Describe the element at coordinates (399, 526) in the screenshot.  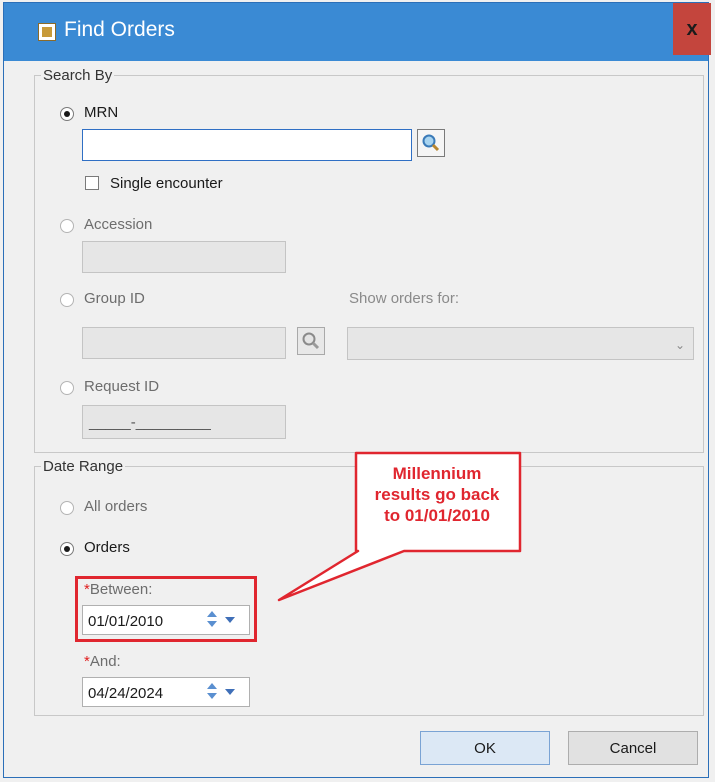
I see `callout-bubble` at that location.